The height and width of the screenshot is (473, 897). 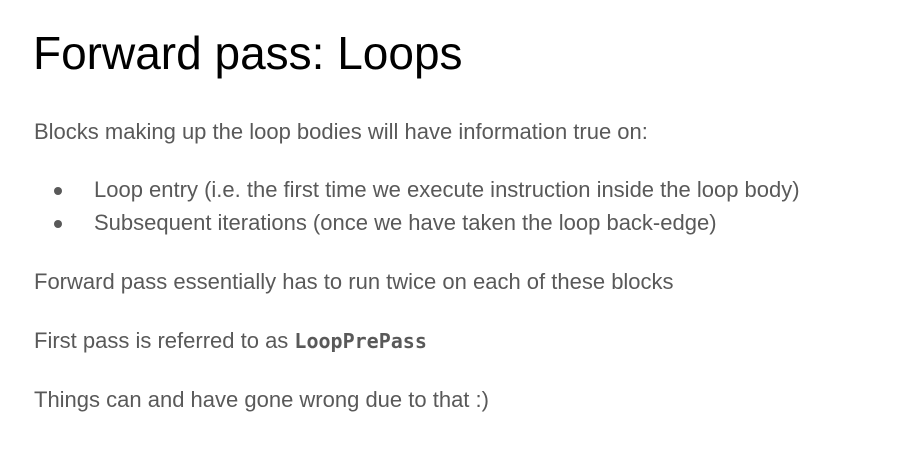 I want to click on first-pass-paragraph: First pass is referred to as LoopPrePass, so click(x=230, y=341).